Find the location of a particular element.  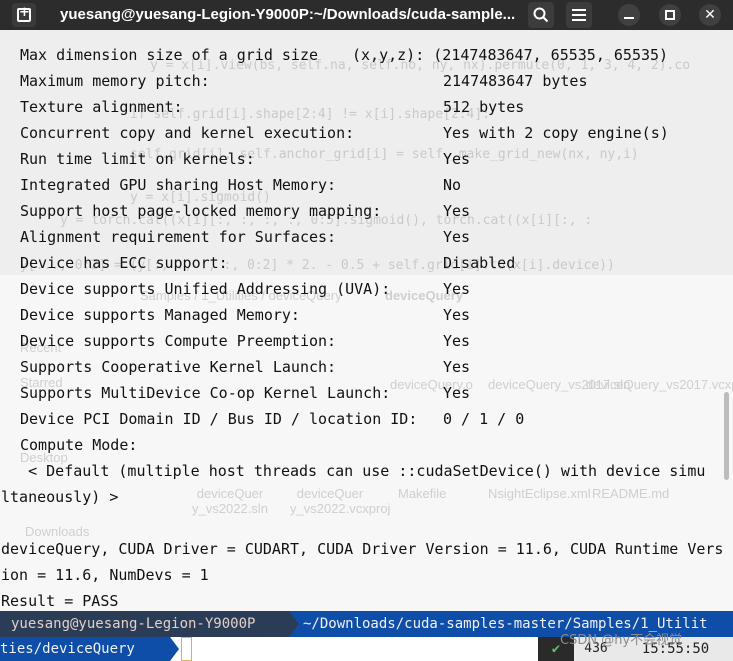

search-icon is located at coordinates (541, 15).